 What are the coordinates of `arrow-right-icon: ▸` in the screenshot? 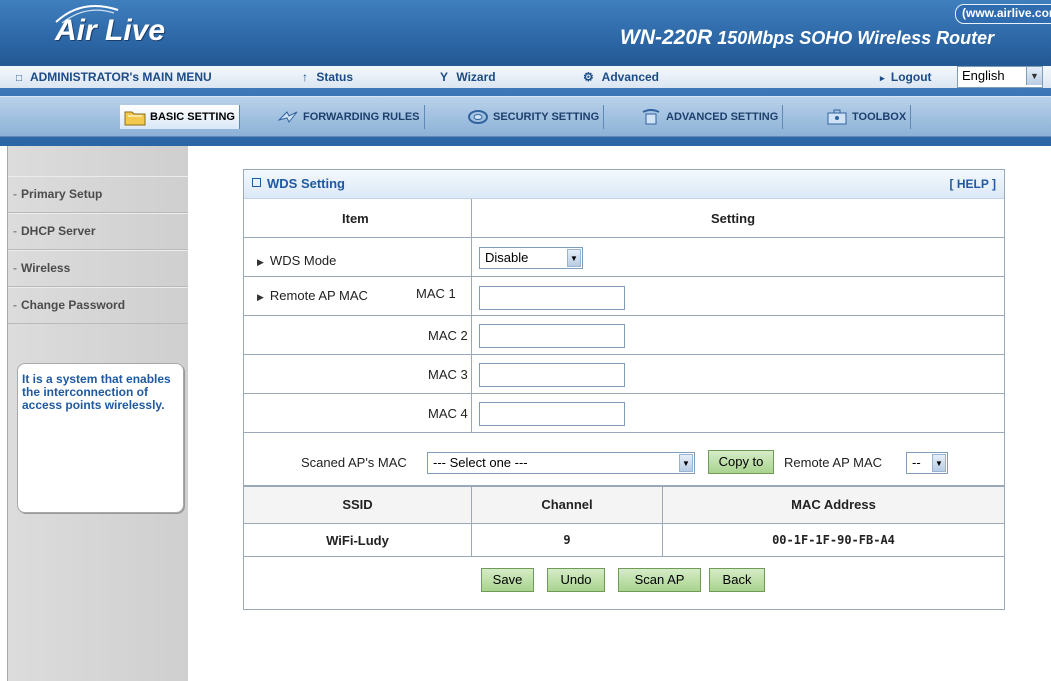 It's located at (882, 78).